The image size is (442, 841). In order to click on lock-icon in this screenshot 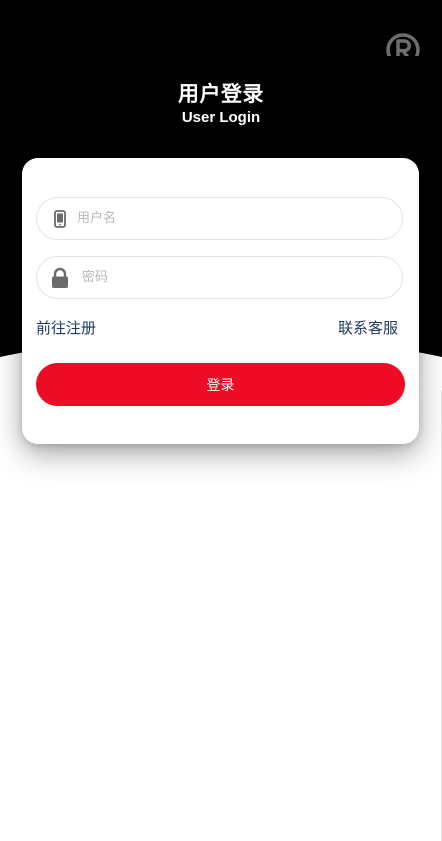, I will do `click(60, 278)`.